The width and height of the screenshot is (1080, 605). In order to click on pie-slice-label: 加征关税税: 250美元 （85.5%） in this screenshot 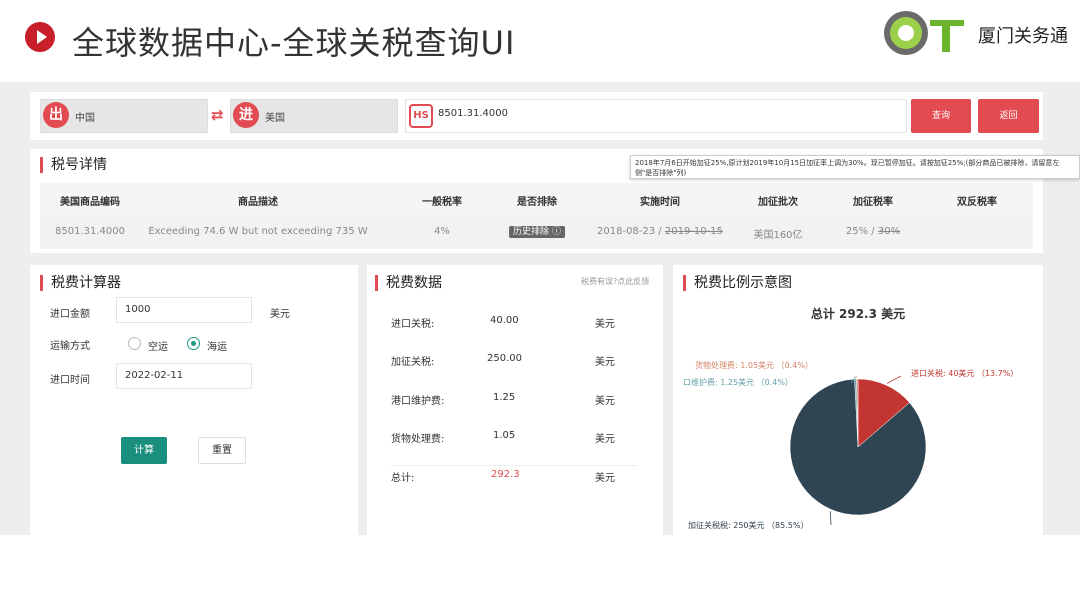, I will do `click(748, 525)`.